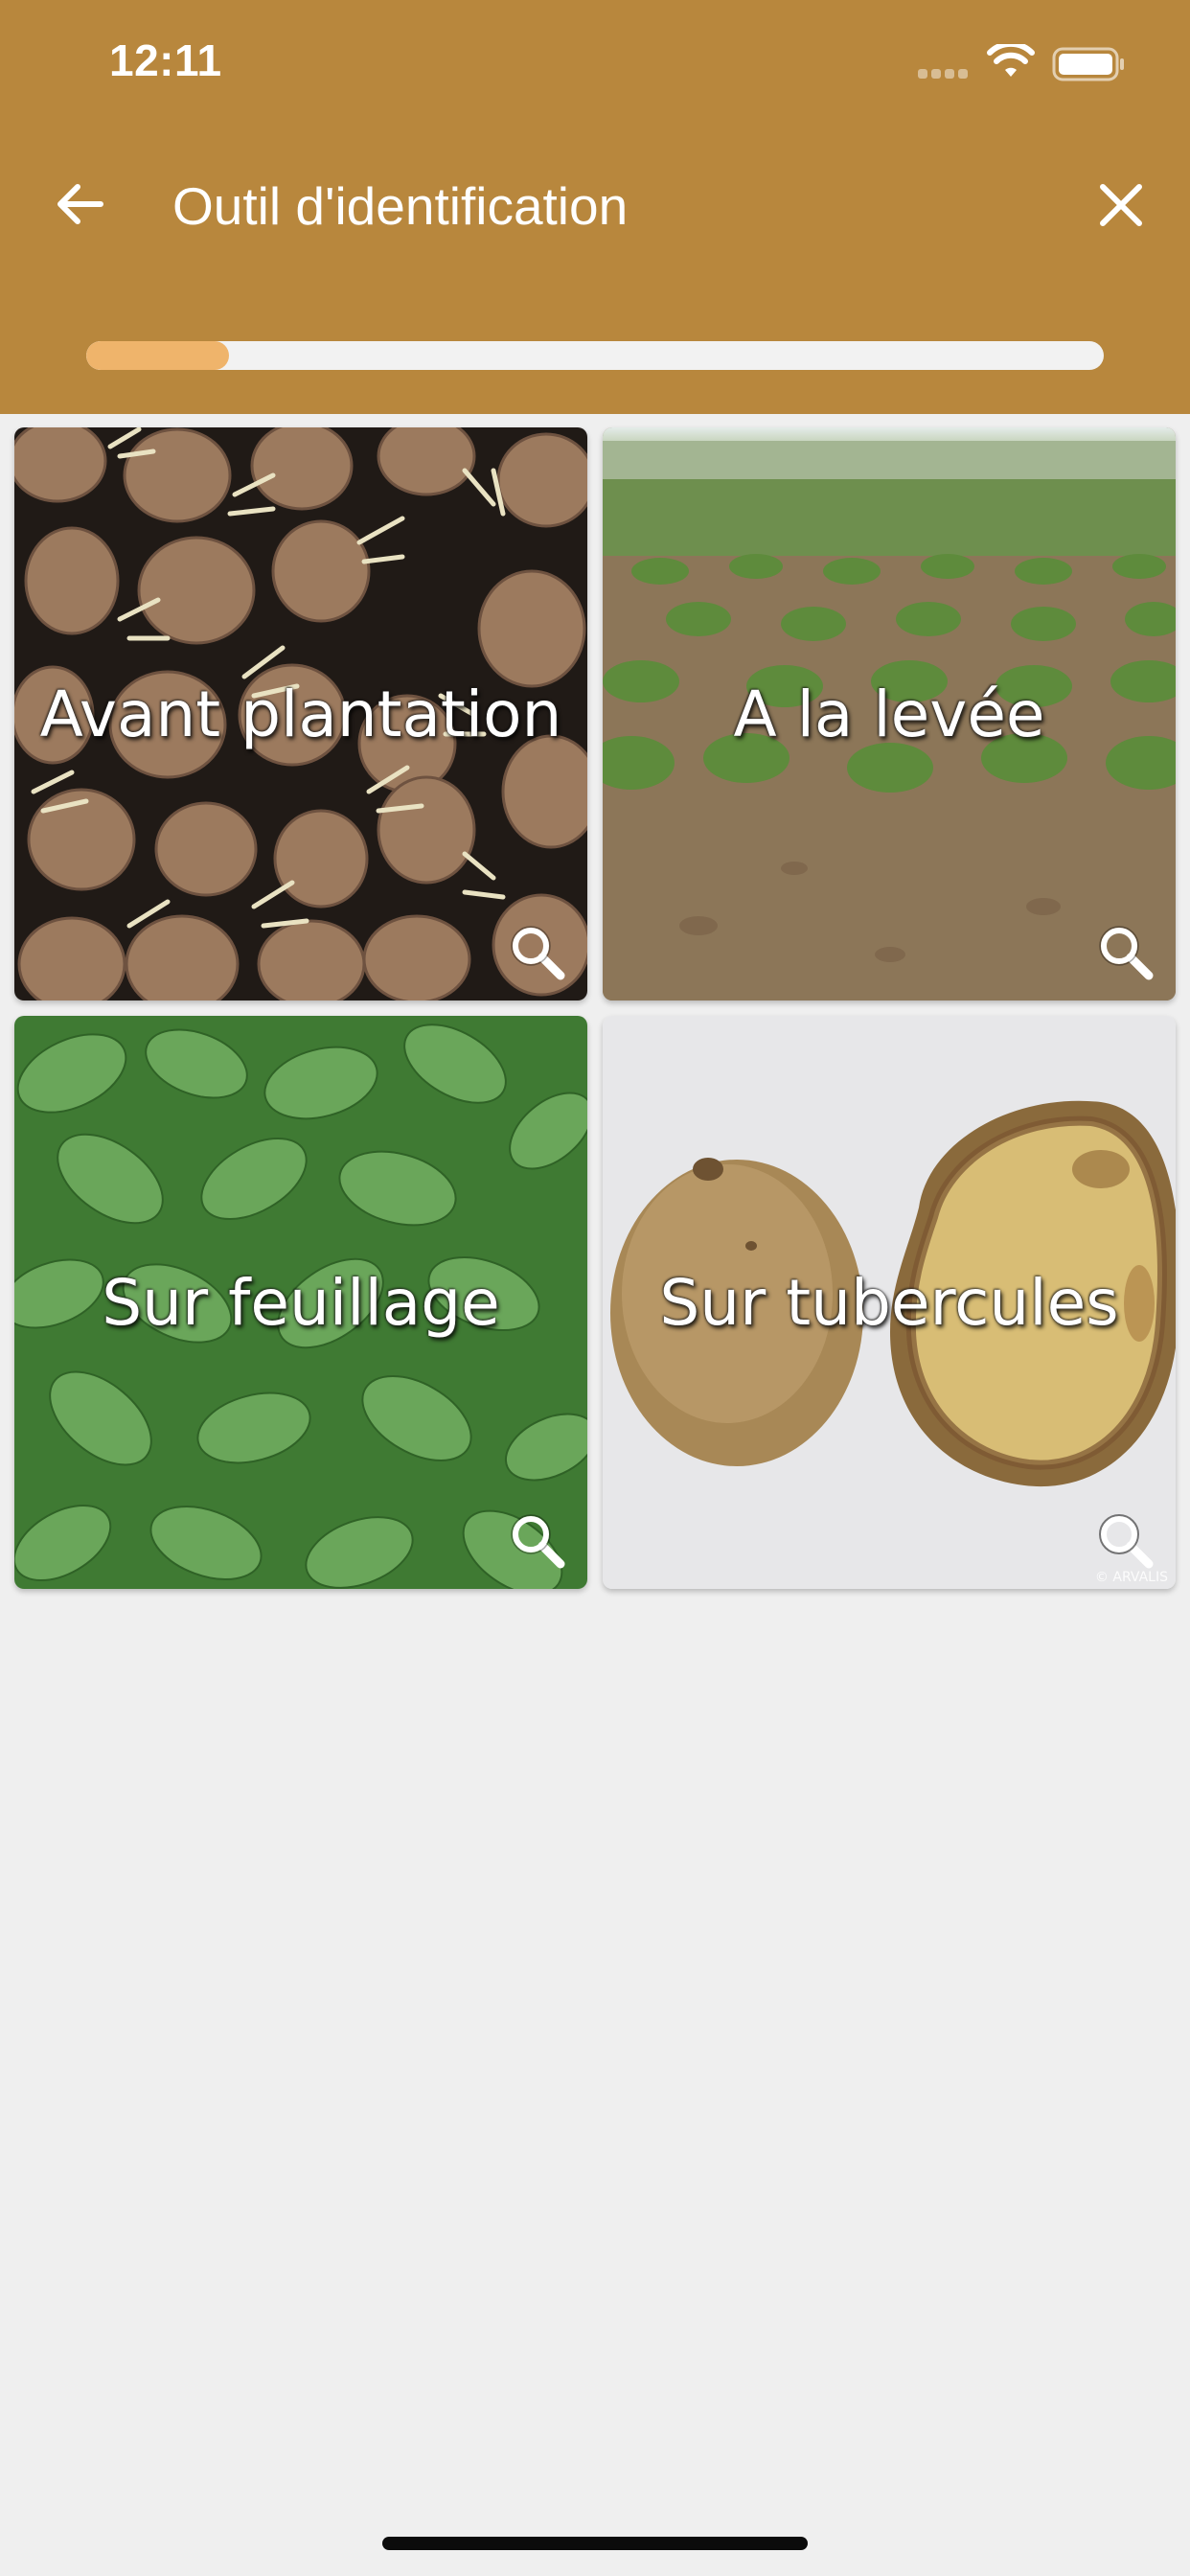  I want to click on tile-a-la-levee: A la levée, so click(889, 713).